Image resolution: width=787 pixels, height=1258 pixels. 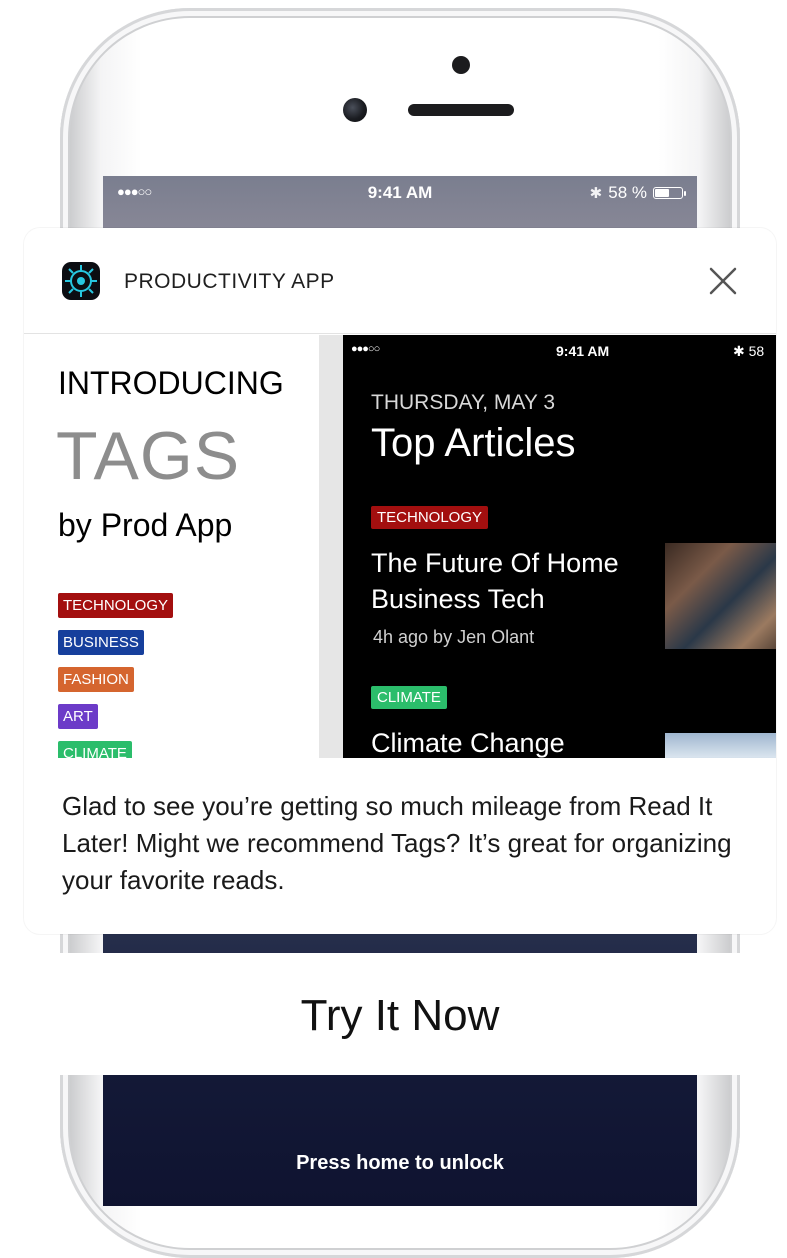 What do you see at coordinates (171, 383) in the screenshot?
I see `promo-intro: INTRODUCING` at bounding box center [171, 383].